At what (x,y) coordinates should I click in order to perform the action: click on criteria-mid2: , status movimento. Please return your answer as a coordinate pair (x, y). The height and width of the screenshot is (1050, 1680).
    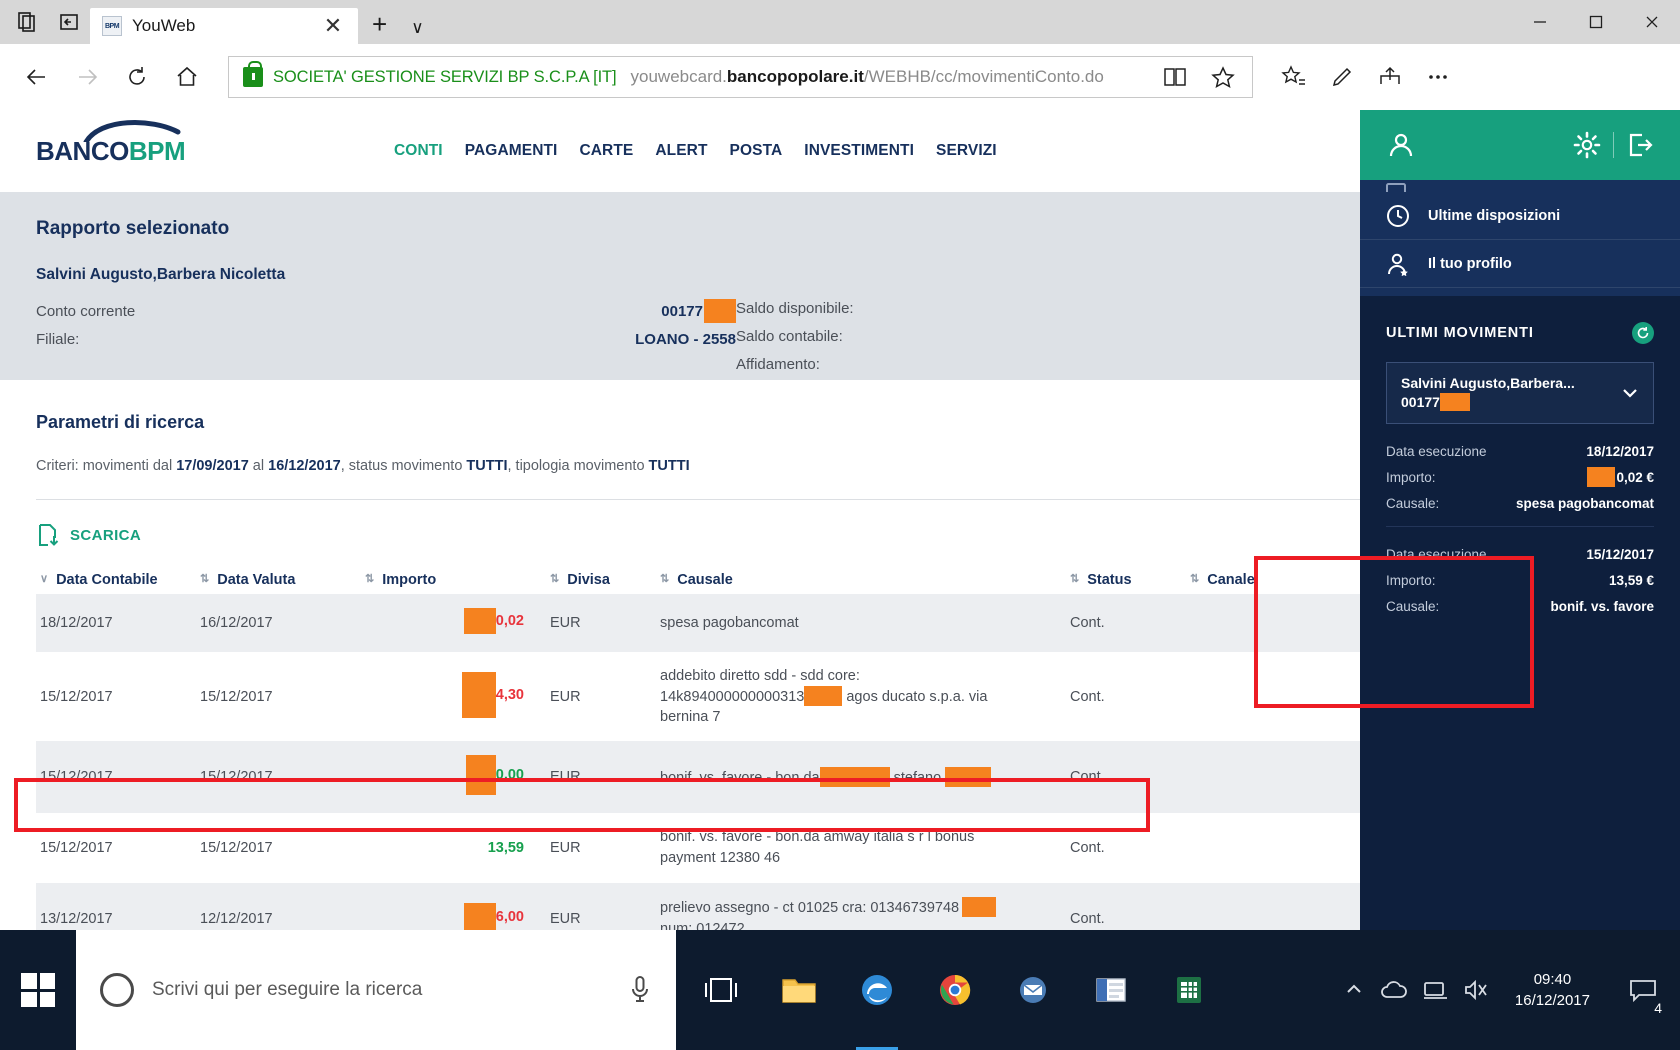
    Looking at the image, I should click on (403, 466).